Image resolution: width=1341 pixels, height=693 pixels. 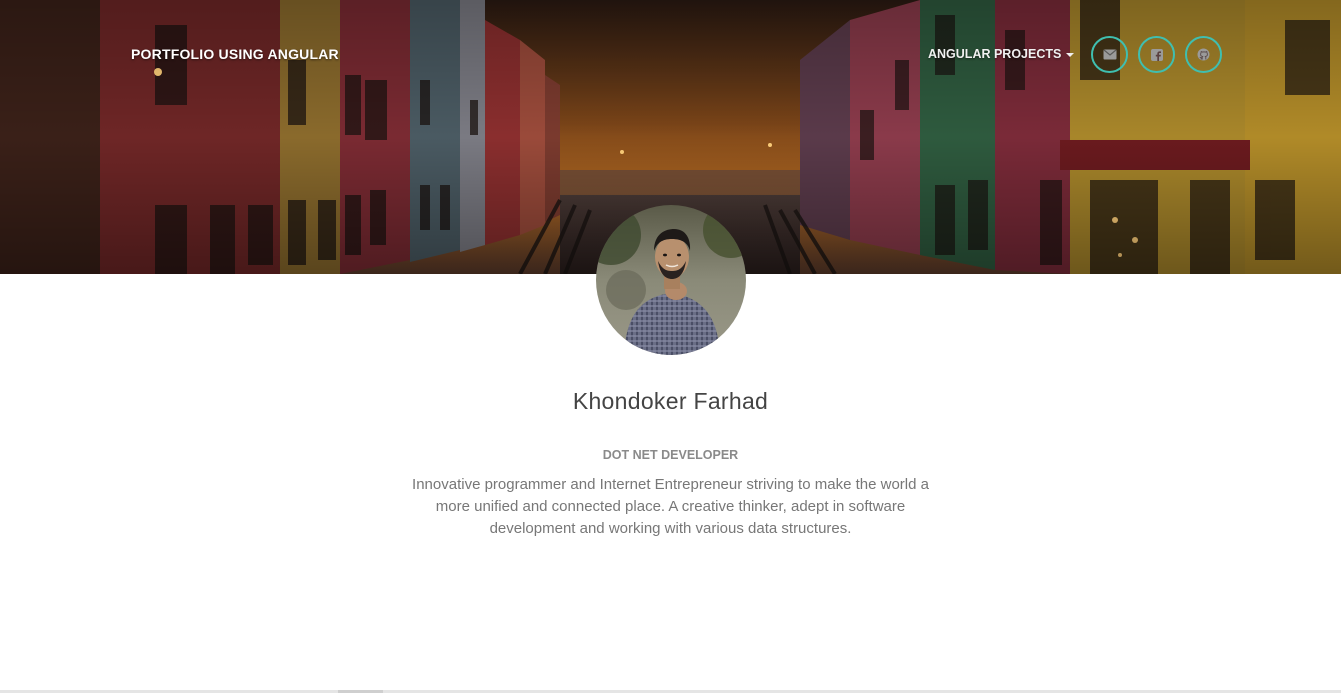 I want to click on angular-projects-dropdown: ANGULAR PROJECTS, so click(x=1001, y=54).